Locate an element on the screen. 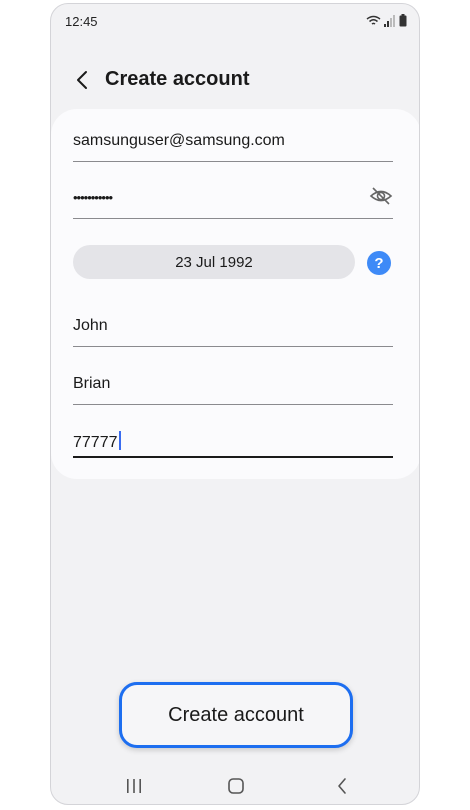 The image size is (470, 810). text-cursor is located at coordinates (119, 440).